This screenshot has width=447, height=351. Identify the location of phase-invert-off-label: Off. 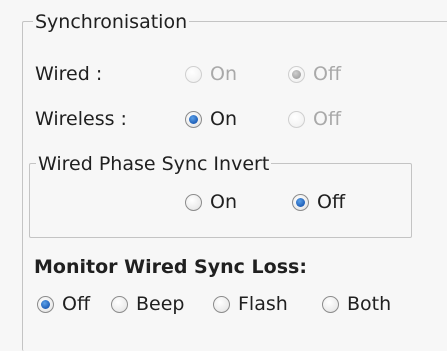
(331, 202).